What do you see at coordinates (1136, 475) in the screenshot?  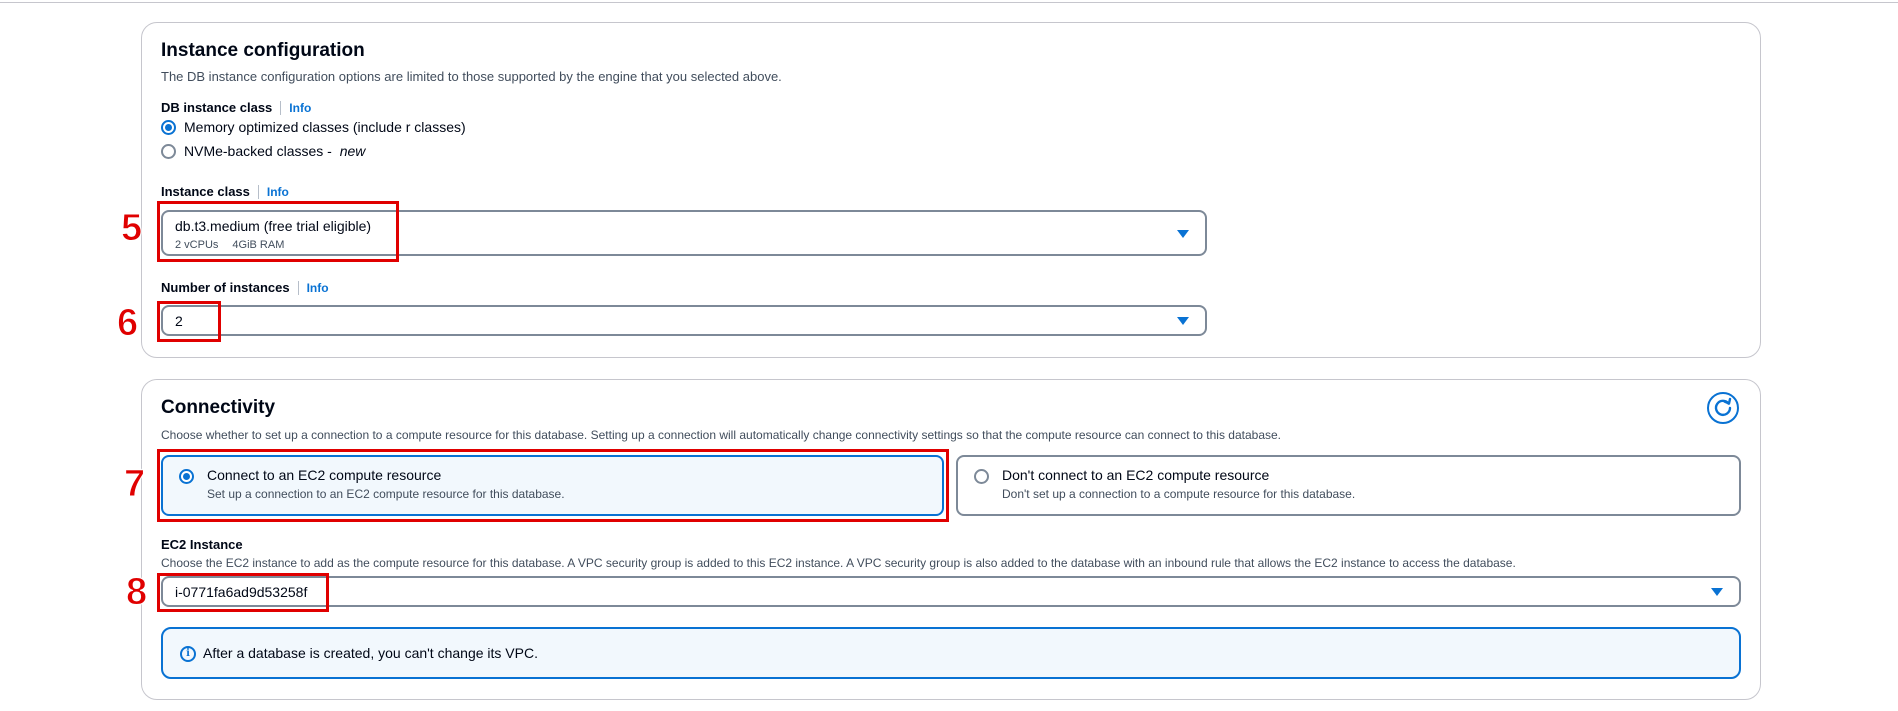 I see `tile-dont-connect-ec2-title: Don't connect to an EC2 compute resource` at bounding box center [1136, 475].